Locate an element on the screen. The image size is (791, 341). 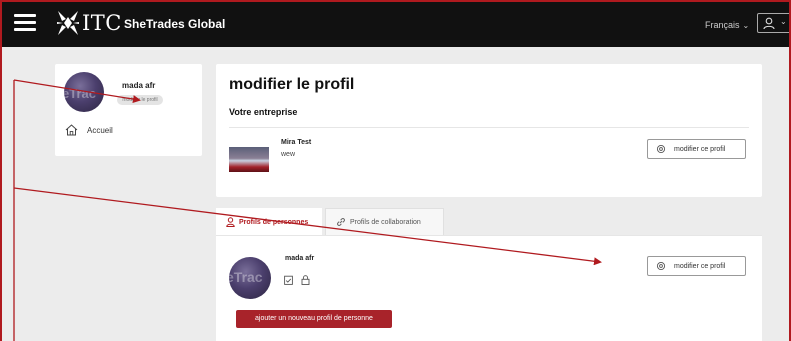
add-person-profile-button: ajouter un nouveau profil de personne is located at coordinates (314, 319).